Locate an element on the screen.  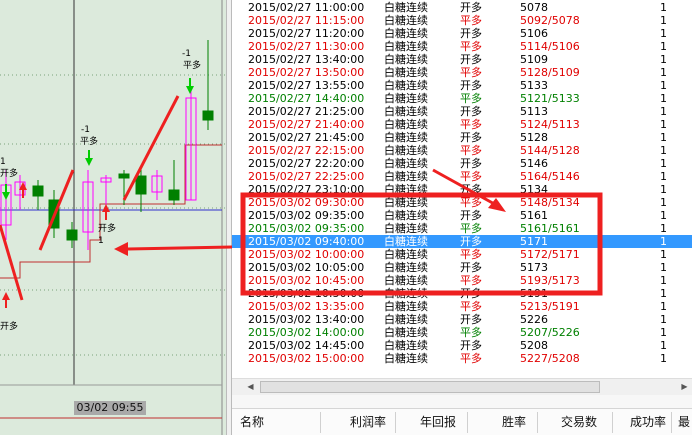
trade-time: 2015/03/02 14:00:00 is located at coordinates (306, 332).